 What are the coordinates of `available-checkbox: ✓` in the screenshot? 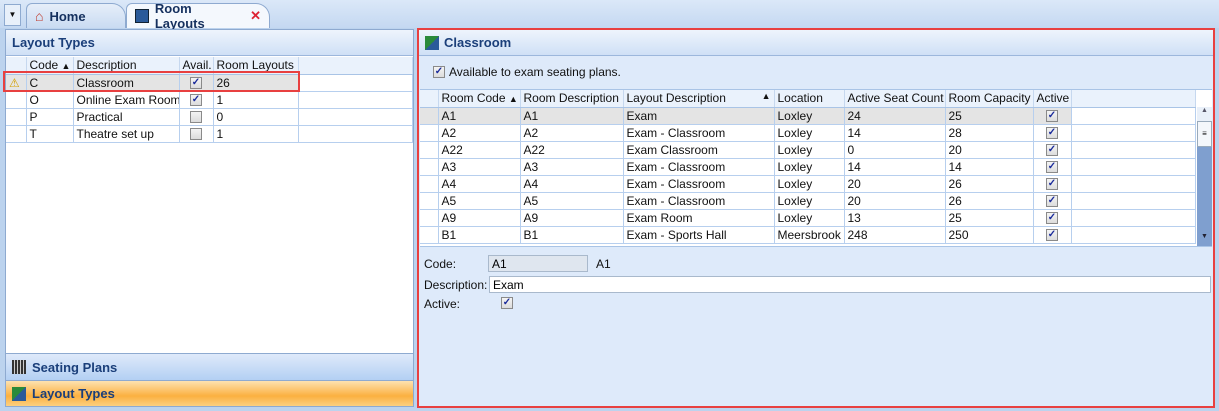 It's located at (439, 72).